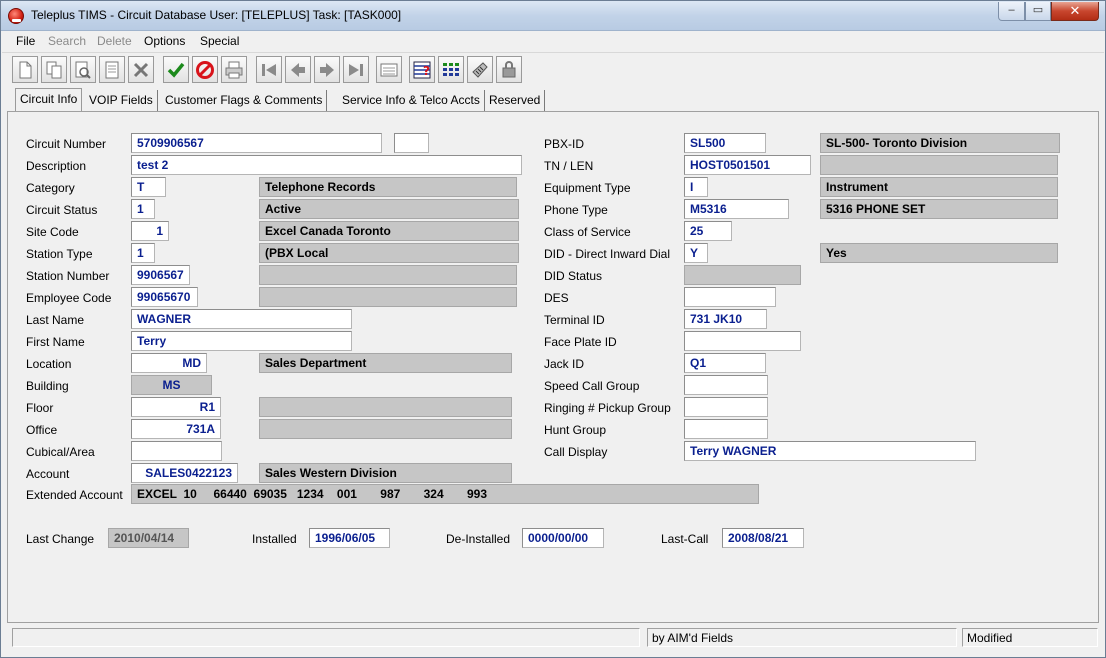 This screenshot has height=658, width=1106. I want to click on menu-delete: Delete, so click(114, 41).